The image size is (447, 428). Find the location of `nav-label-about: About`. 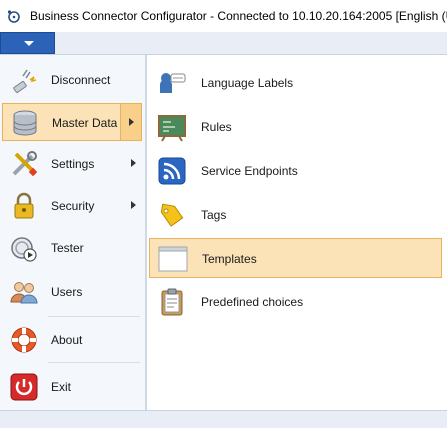

nav-label-about: About is located at coordinates (67, 340).